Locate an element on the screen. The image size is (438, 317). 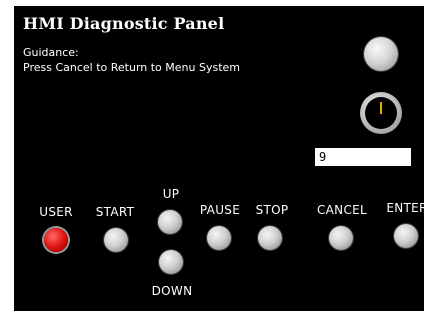
knob-face is located at coordinates (381, 113).